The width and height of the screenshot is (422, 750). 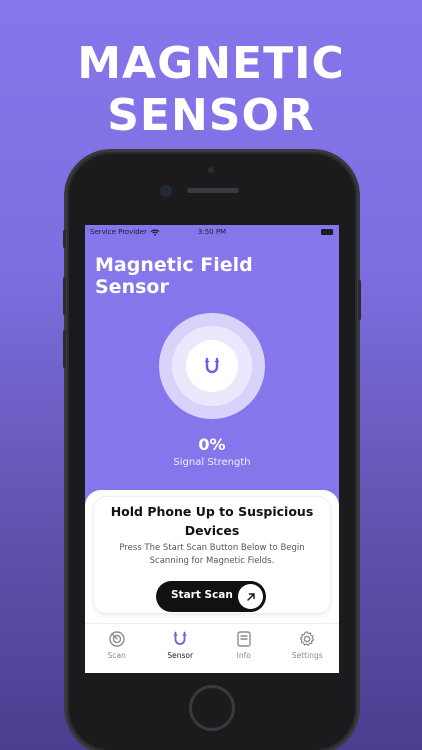 What do you see at coordinates (64, 239) in the screenshot?
I see `mute-switch` at bounding box center [64, 239].